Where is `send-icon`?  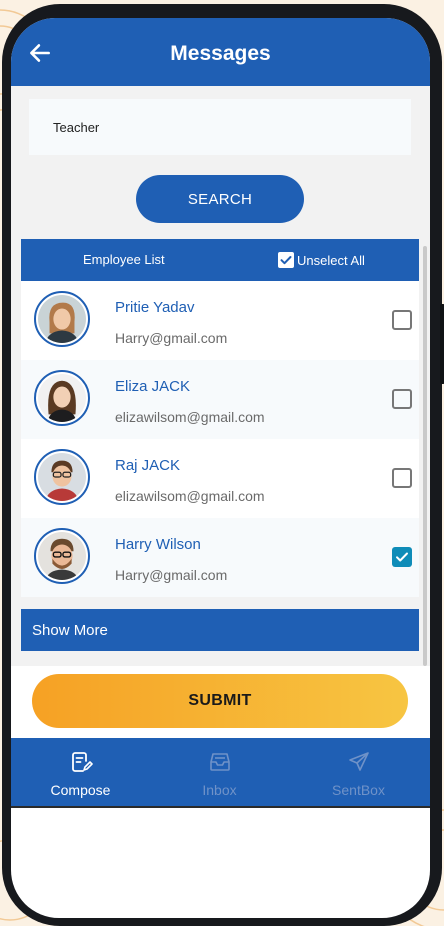
send-icon is located at coordinates (358, 761).